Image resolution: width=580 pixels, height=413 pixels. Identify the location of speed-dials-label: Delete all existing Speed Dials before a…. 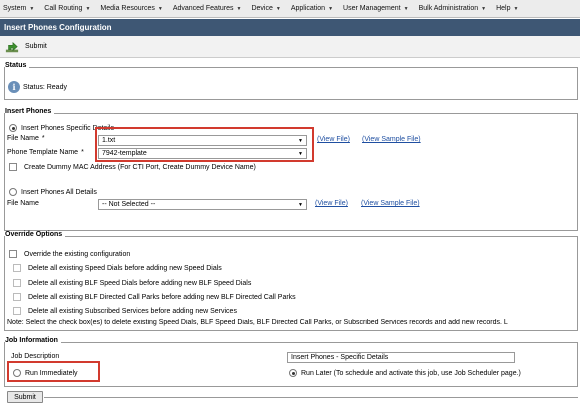
(125, 268).